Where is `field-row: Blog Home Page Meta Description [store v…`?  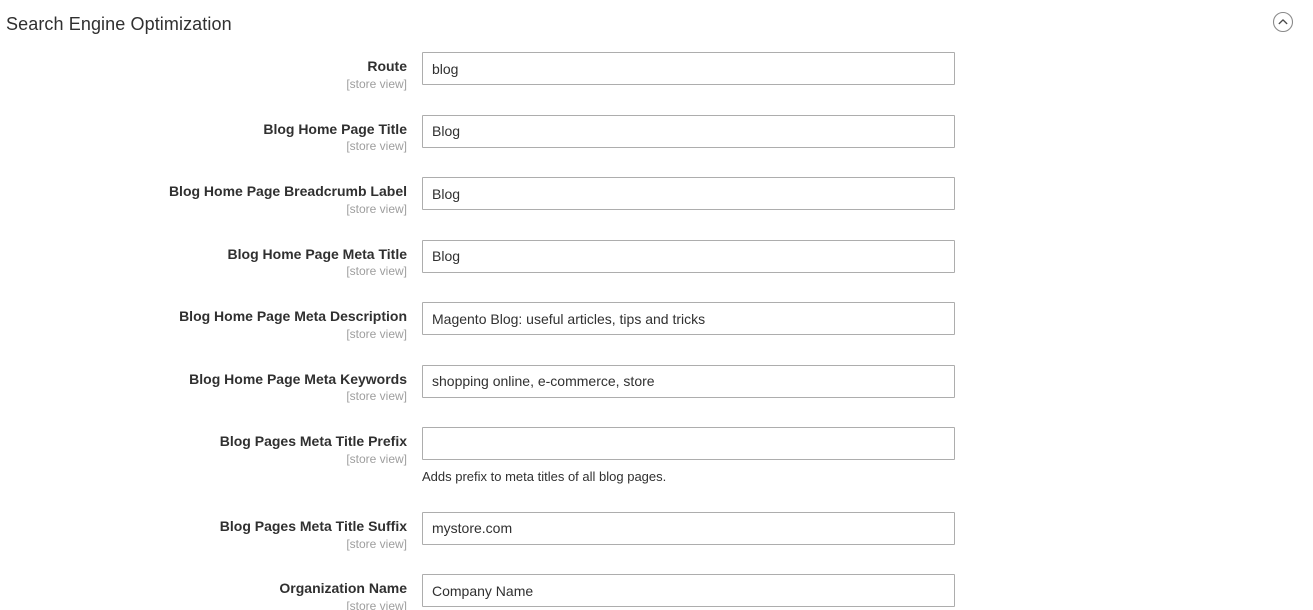 field-row: Blog Home Page Meta Description [store v… is located at coordinates (656, 322).